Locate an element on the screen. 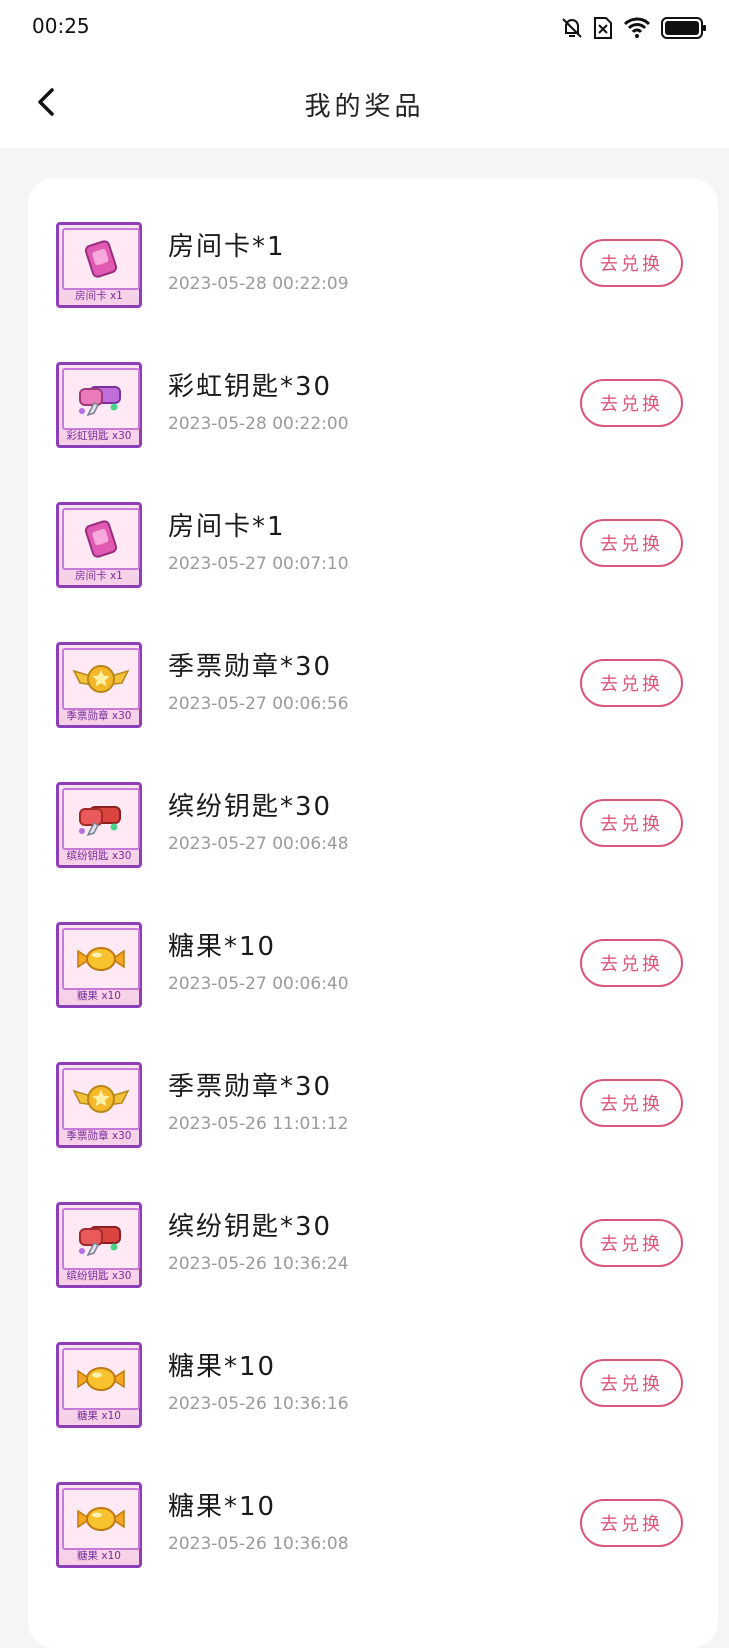 The width and height of the screenshot is (729, 1648). notification-off-icon is located at coordinates (572, 28).